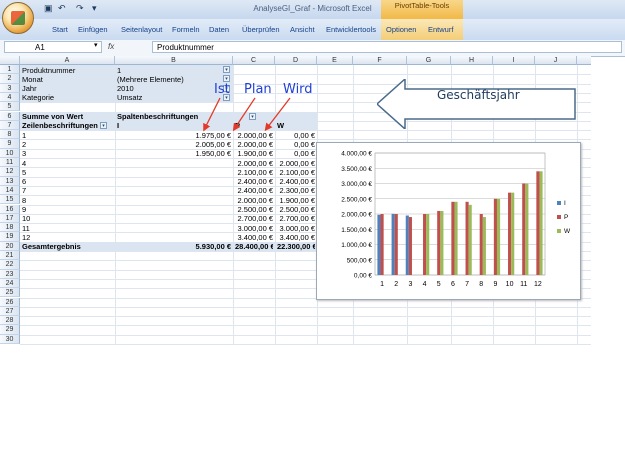  Describe the element at coordinates (296, 60) in the screenshot. I see `column-header-d: D` at that location.